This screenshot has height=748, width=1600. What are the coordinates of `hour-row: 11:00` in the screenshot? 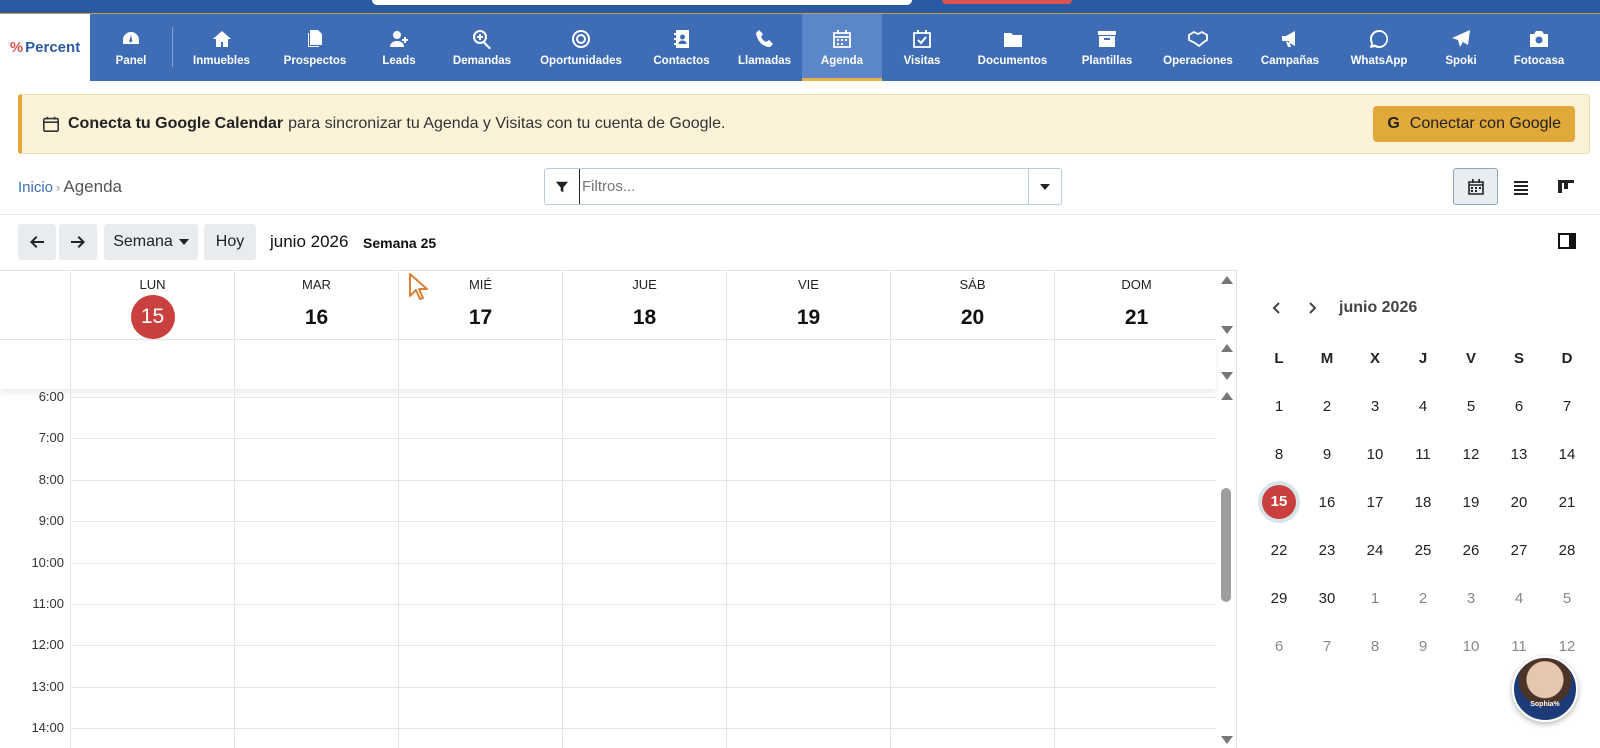 It's located at (608, 620).